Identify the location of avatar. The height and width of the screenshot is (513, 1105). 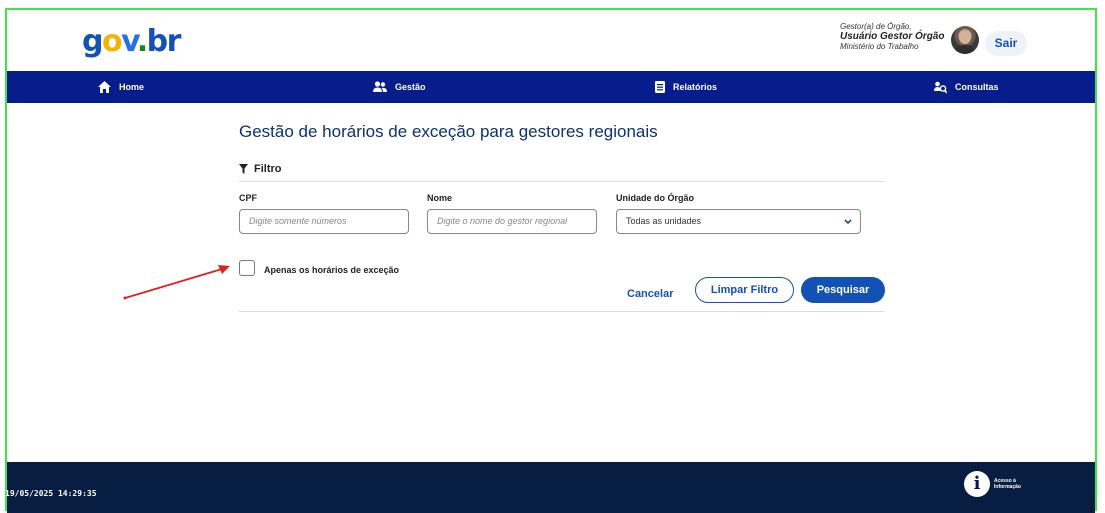
(965, 40).